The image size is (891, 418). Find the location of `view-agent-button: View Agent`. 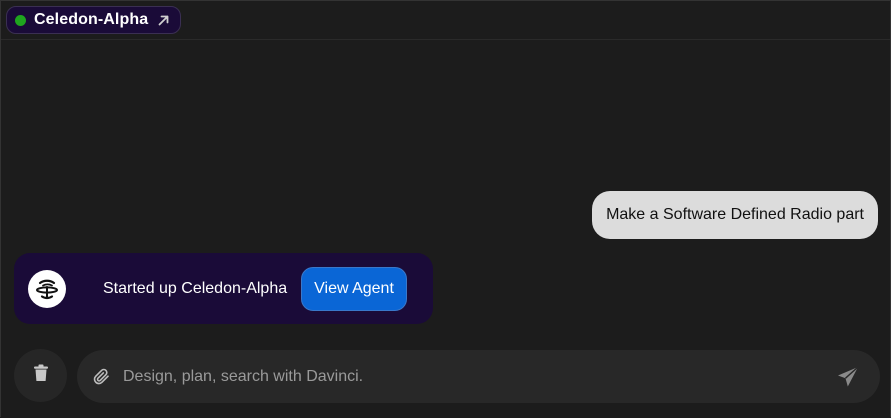

view-agent-button: View Agent is located at coordinates (354, 288).